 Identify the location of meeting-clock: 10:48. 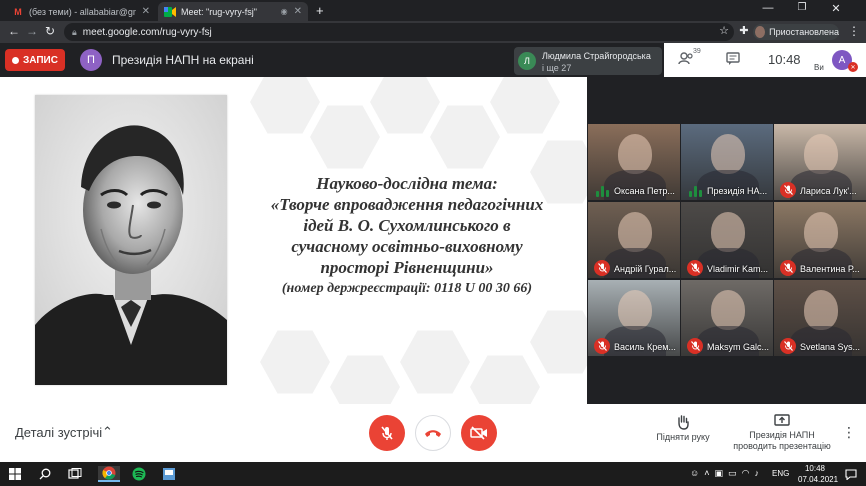
(784, 59).